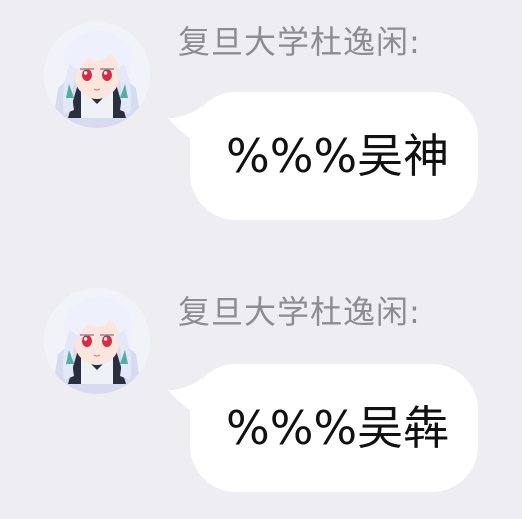  I want to click on message-bubble: %%%吴犇, so click(334, 428).